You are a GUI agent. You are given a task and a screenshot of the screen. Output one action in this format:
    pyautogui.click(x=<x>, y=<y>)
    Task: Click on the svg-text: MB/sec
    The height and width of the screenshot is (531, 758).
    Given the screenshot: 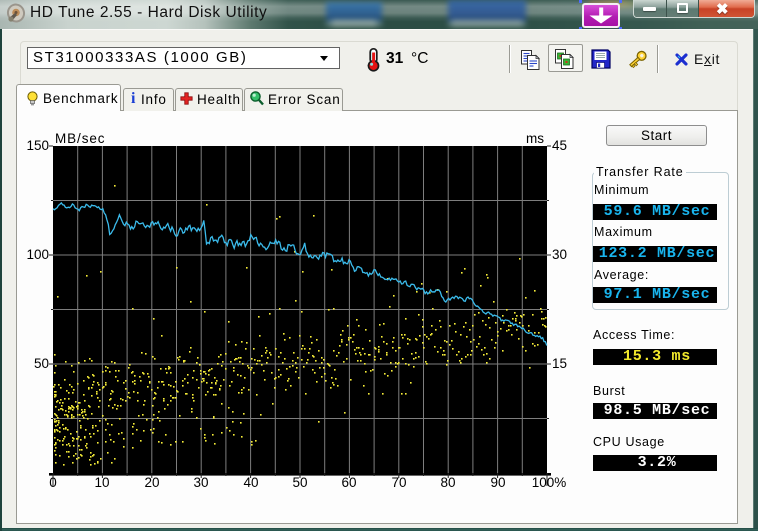 What is the action you would take?
    pyautogui.click(x=80, y=138)
    